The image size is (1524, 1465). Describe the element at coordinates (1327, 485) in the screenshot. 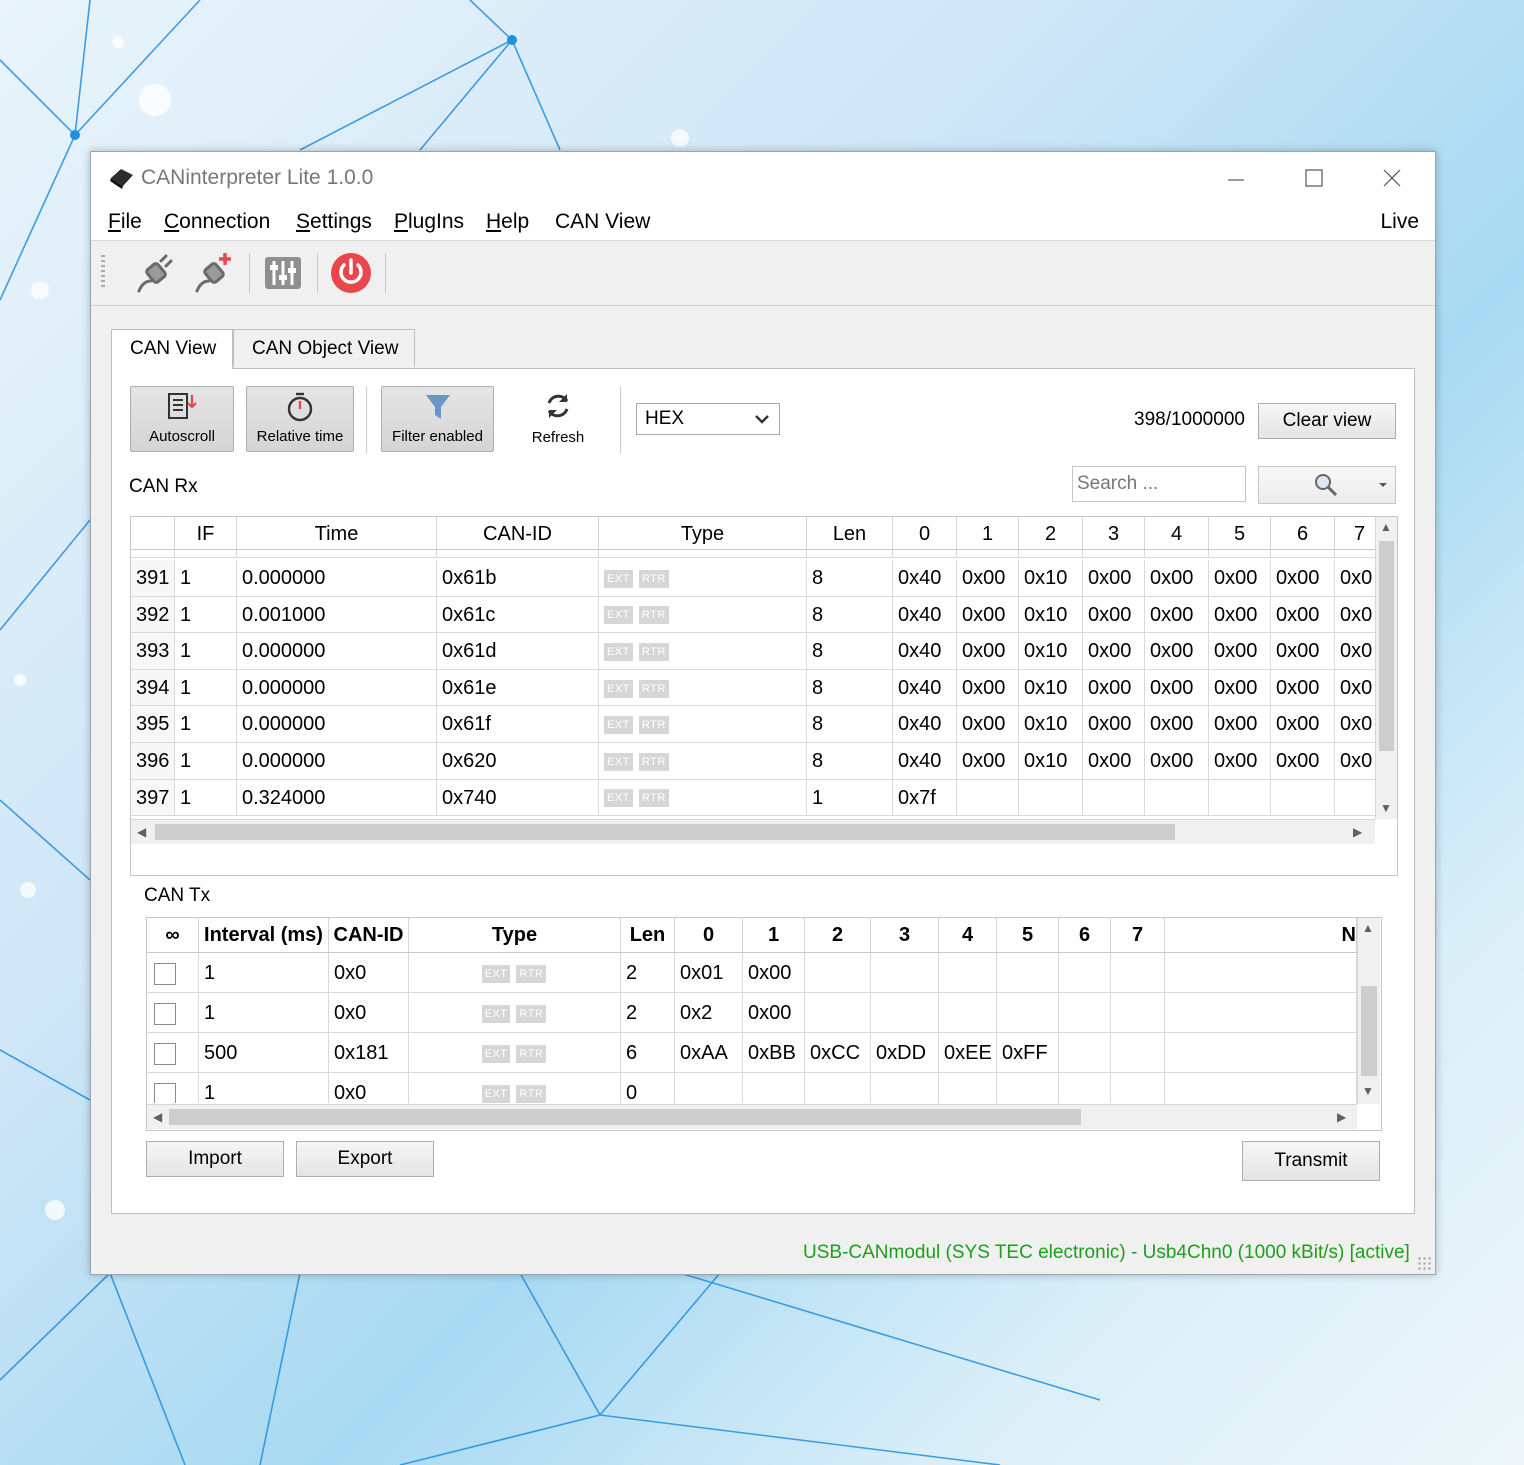

I see `search-button` at that location.